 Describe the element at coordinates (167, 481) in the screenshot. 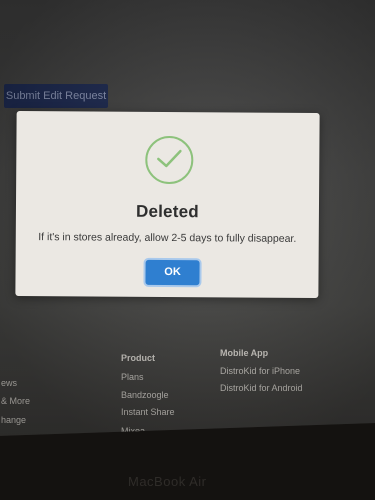

I see `macbook-air-label: MacBook Air` at that location.